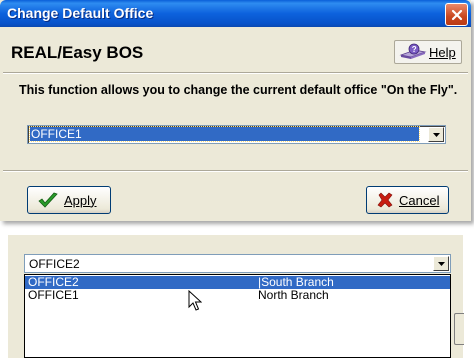 The width and height of the screenshot is (474, 358). Describe the element at coordinates (237, 263) in the screenshot. I see `expanded-office-select: OFFICE2` at that location.